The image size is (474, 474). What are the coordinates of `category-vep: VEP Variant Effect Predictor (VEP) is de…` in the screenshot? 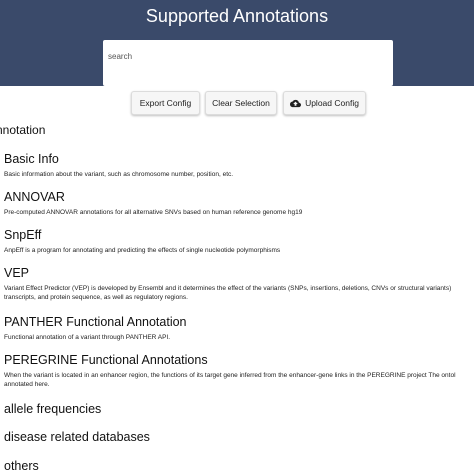 It's located at (239, 283).